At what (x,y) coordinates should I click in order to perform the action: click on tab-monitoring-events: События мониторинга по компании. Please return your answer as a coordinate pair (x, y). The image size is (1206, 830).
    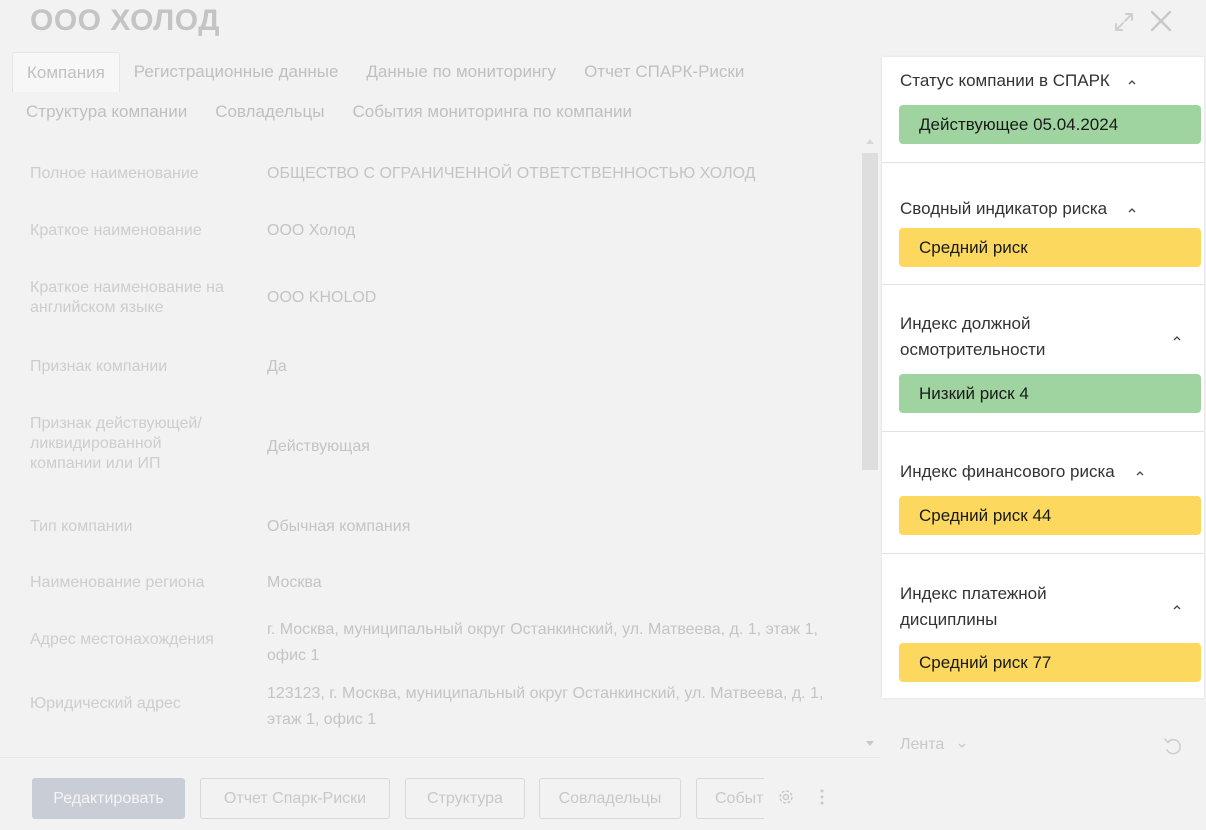
    Looking at the image, I should click on (492, 112).